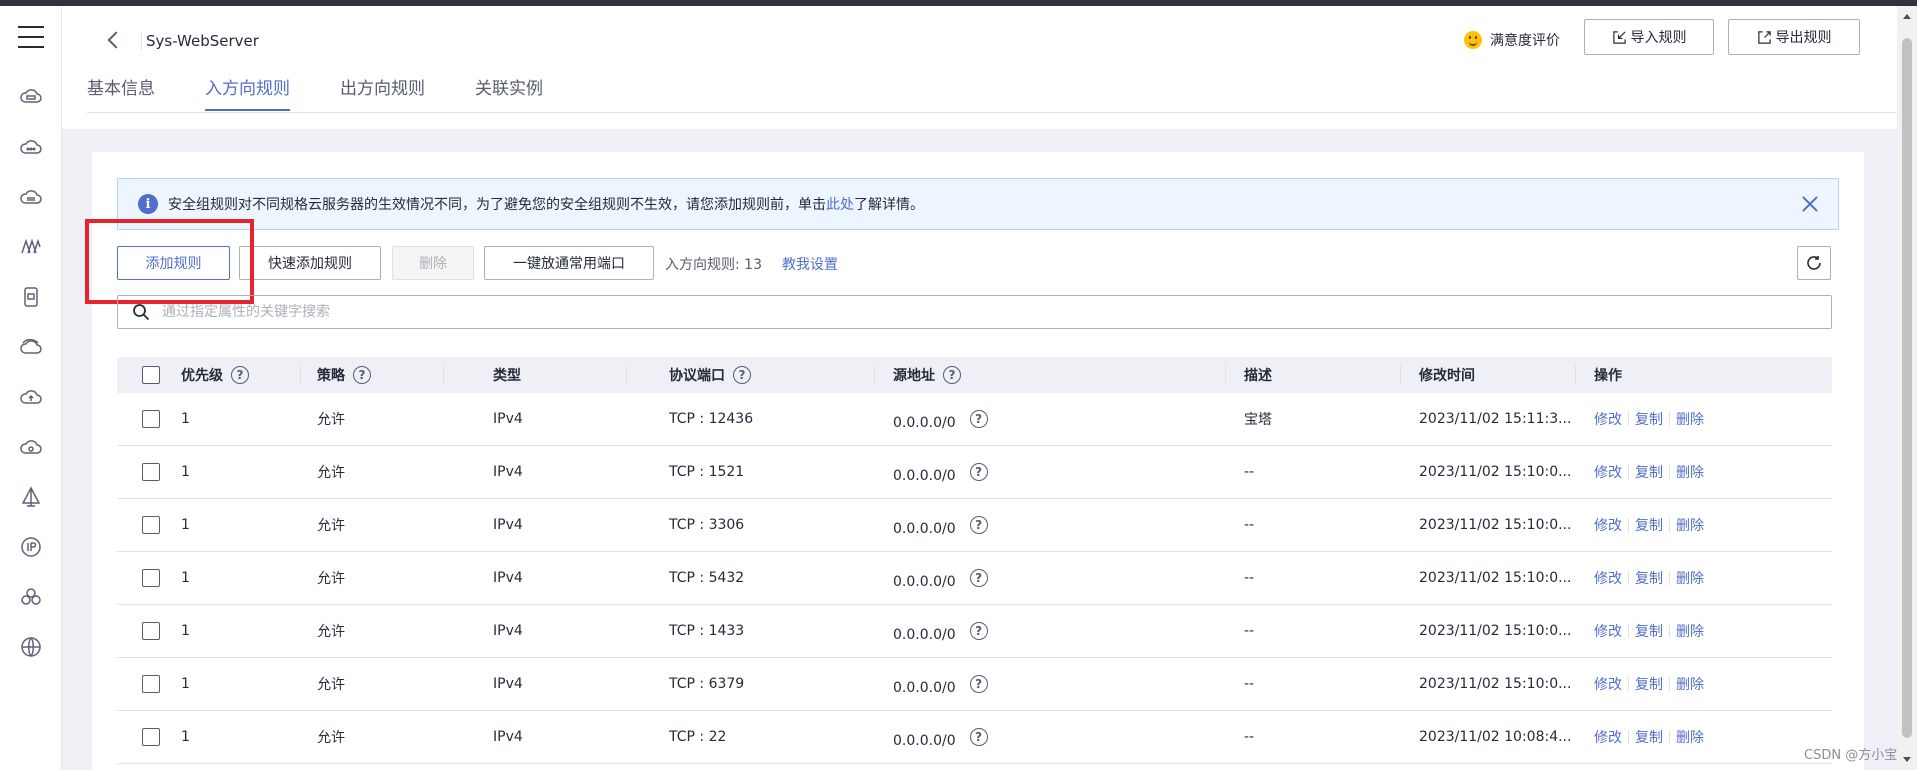  I want to click on storage-icon, so click(31, 197).